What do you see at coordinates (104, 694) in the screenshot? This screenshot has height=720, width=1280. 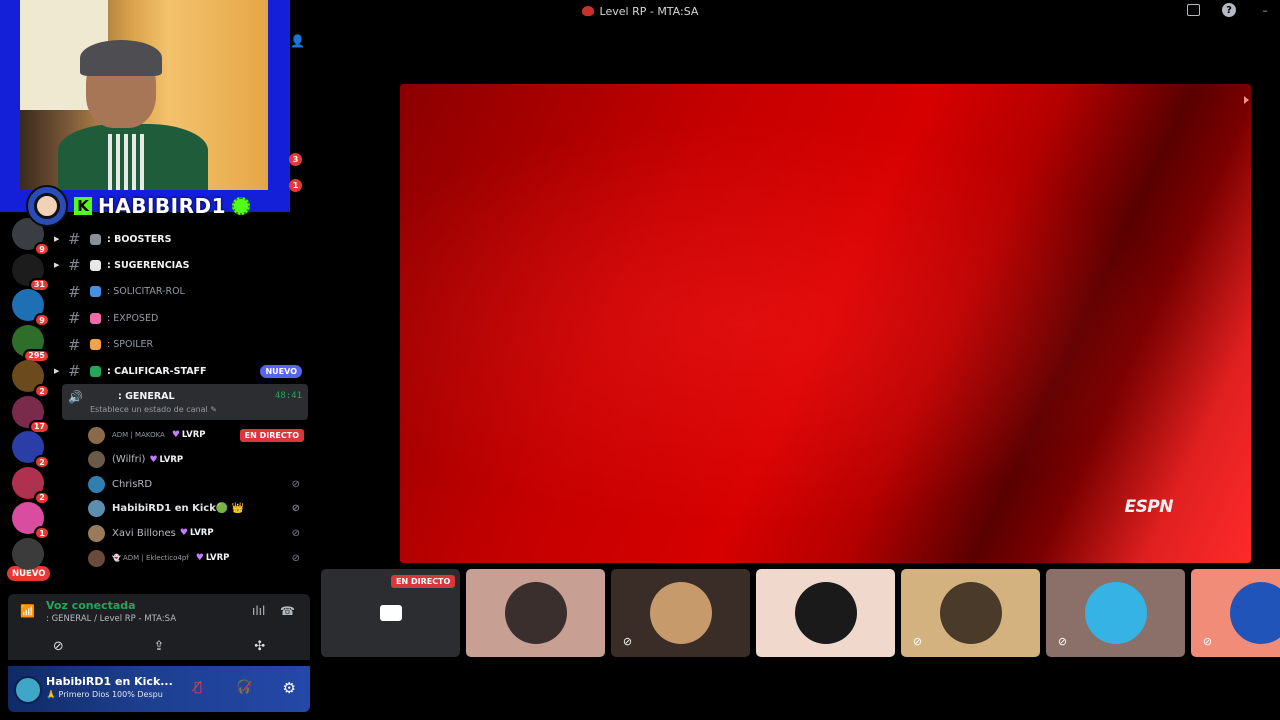 I see `user-status: 🙏 Primero Dios 100% Despu` at bounding box center [104, 694].